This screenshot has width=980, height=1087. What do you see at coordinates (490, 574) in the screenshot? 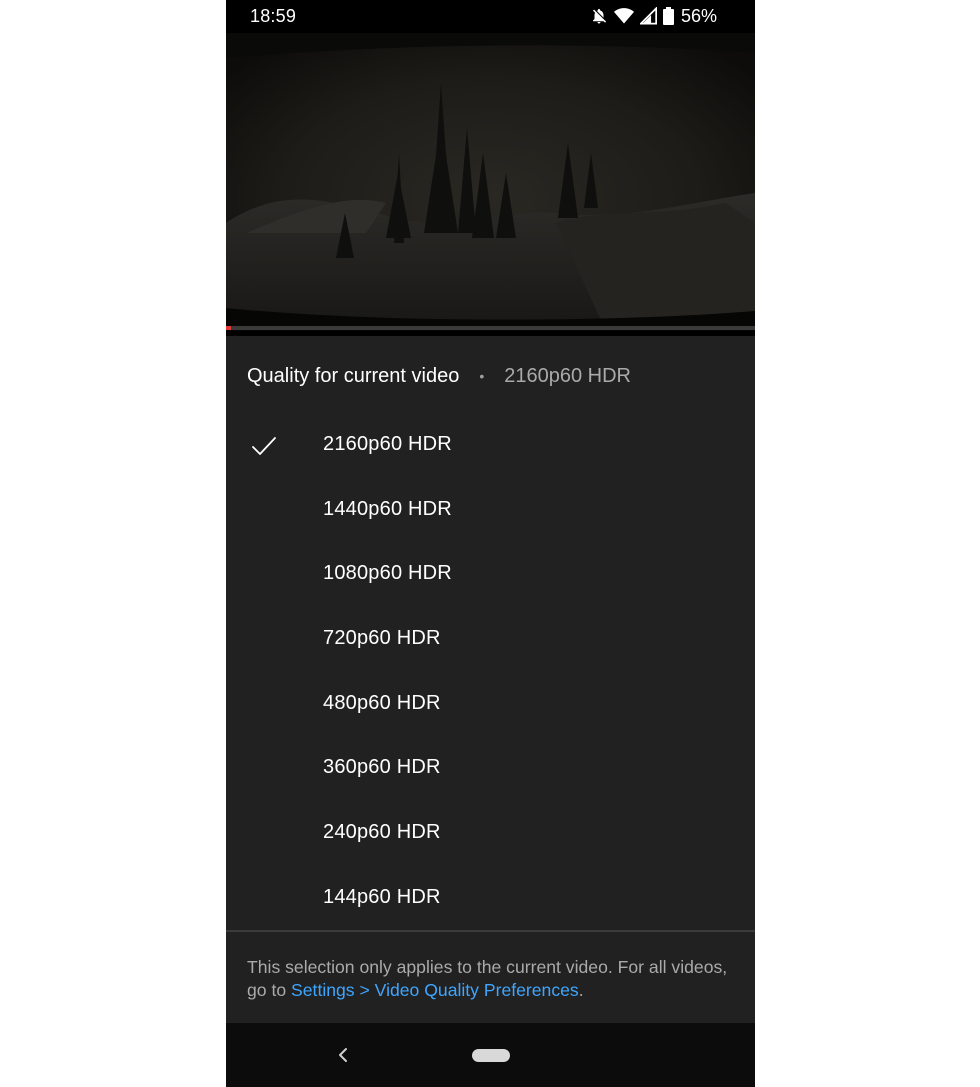
I see `quality-option: 1080p60 HDR` at bounding box center [490, 574].